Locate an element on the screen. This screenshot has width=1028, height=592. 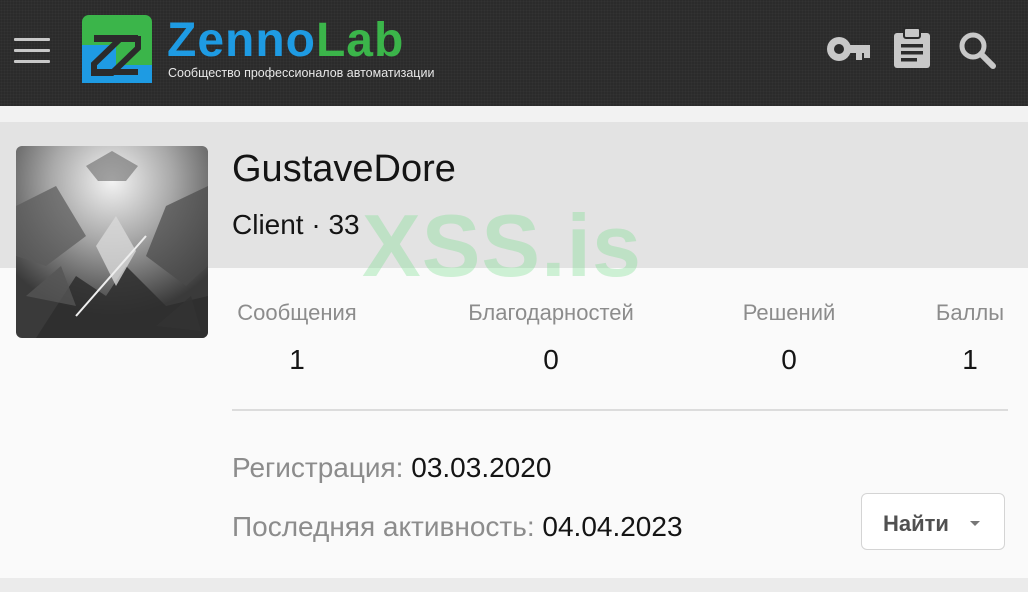
registration-row: Регистрация: 03.03.2020 is located at coordinates (391, 468).